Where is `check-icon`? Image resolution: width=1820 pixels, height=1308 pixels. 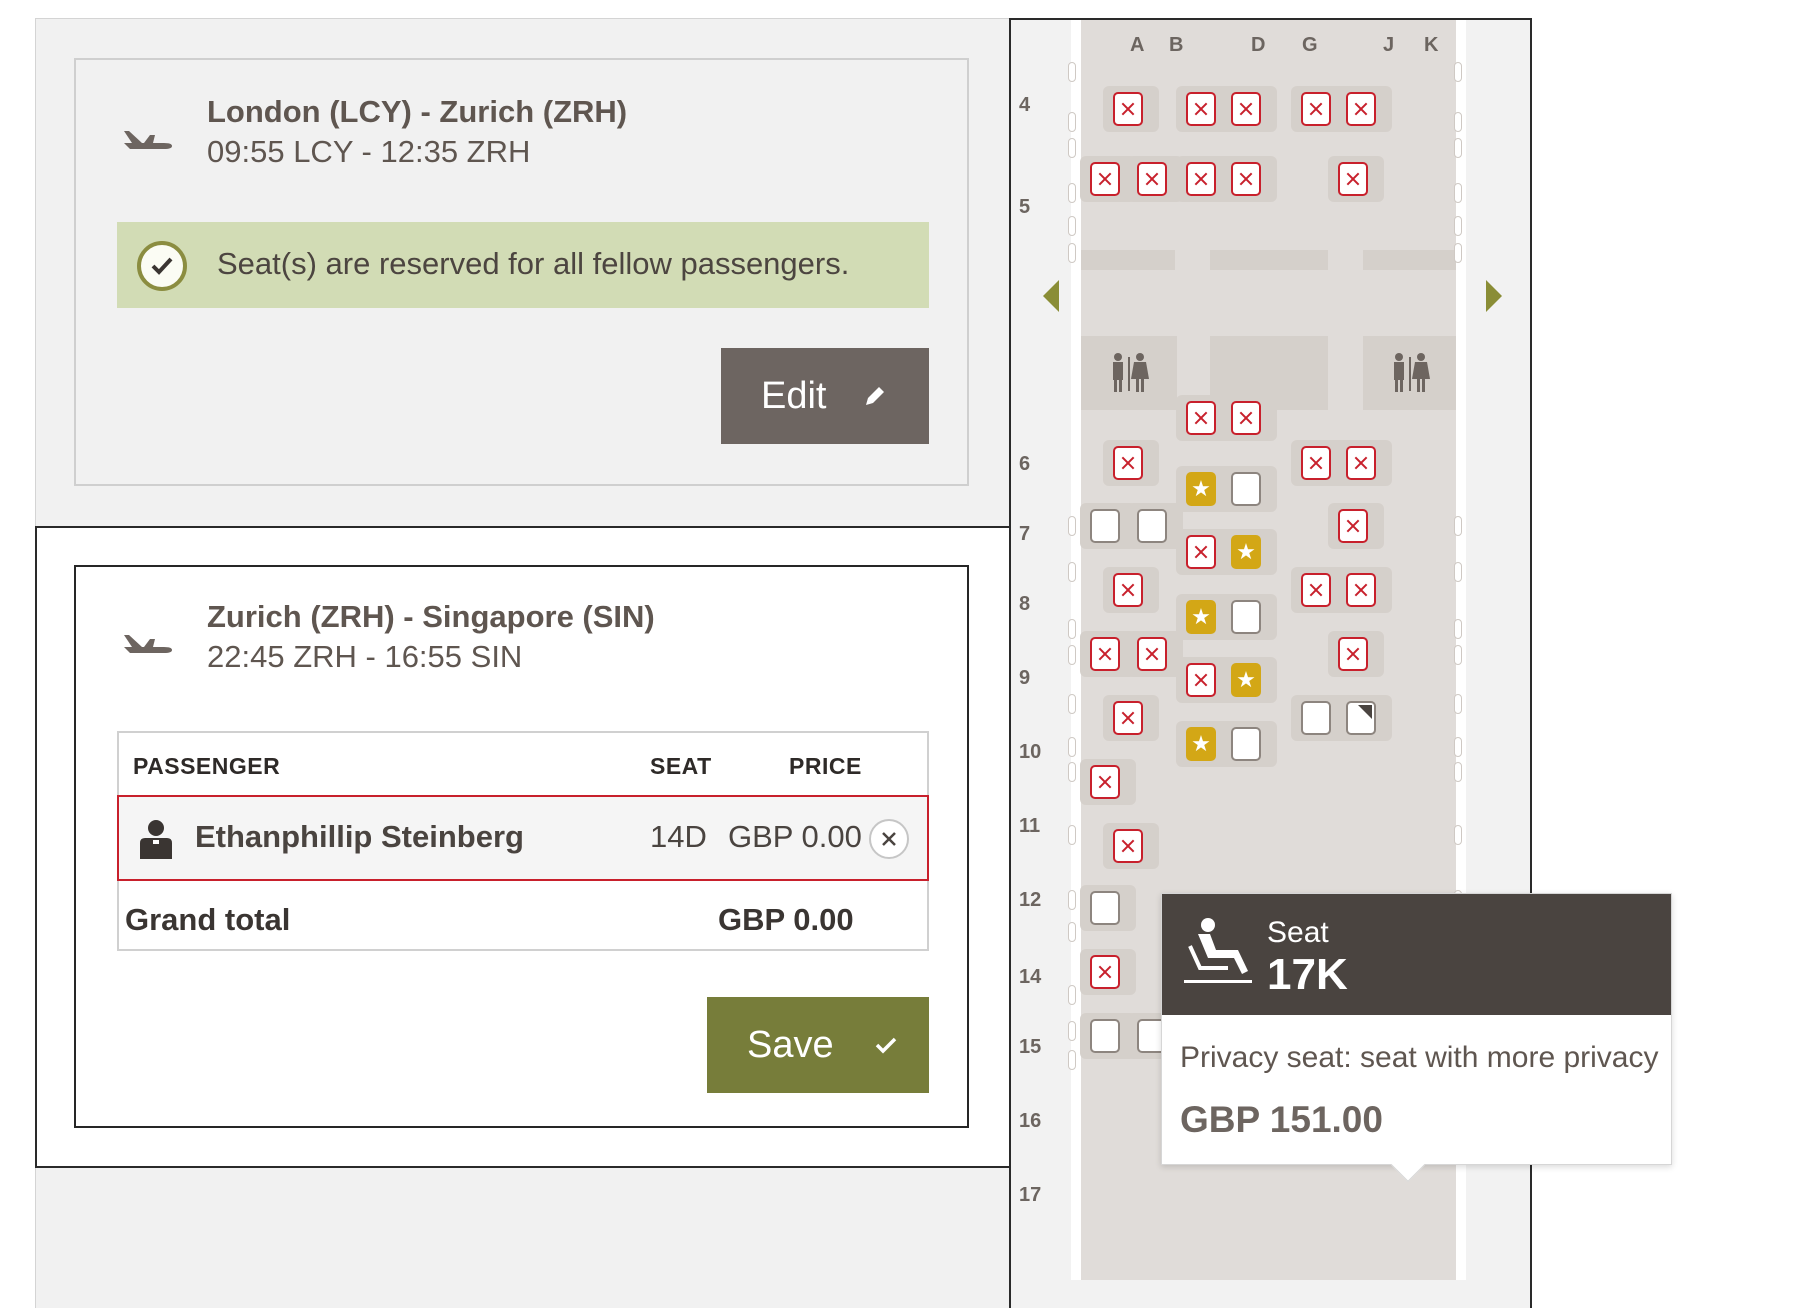 check-icon is located at coordinates (885, 1045).